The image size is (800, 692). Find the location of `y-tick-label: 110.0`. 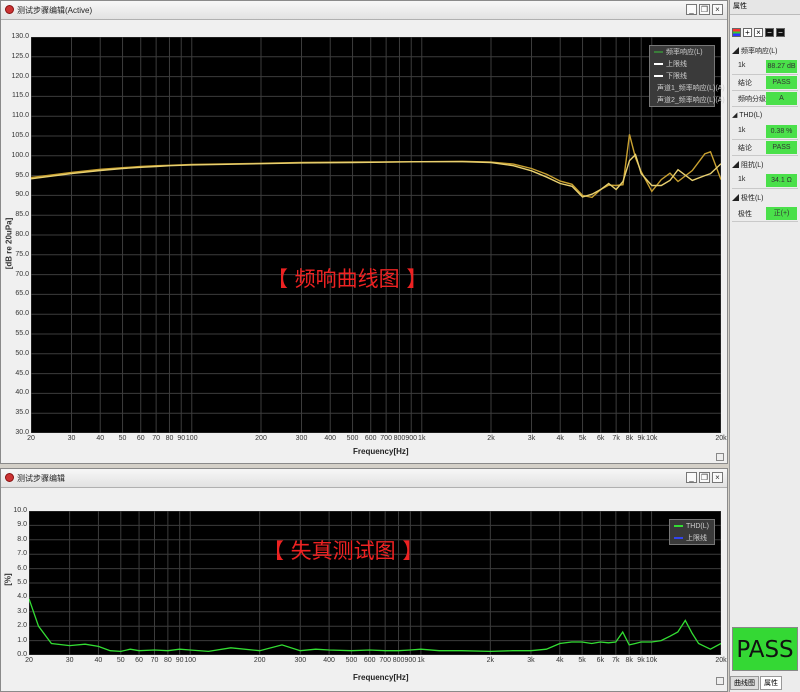

y-tick-label: 110.0 is located at coordinates (20, 116).